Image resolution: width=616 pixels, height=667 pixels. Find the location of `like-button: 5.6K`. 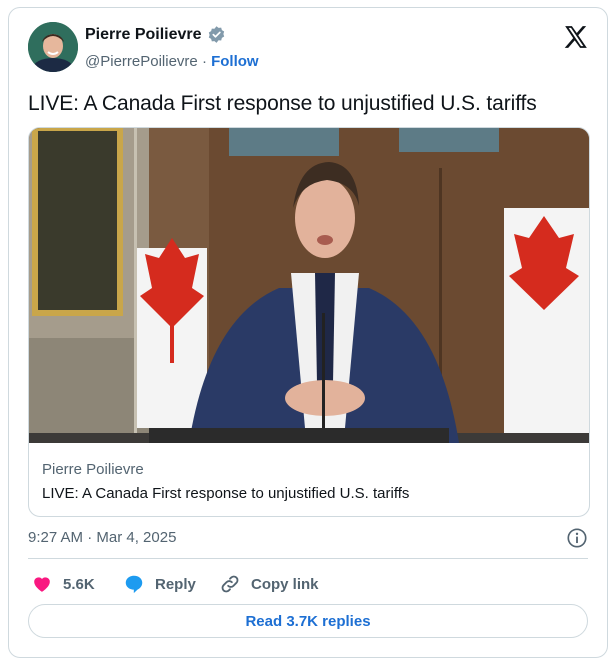

like-button: 5.6K is located at coordinates (63, 584).